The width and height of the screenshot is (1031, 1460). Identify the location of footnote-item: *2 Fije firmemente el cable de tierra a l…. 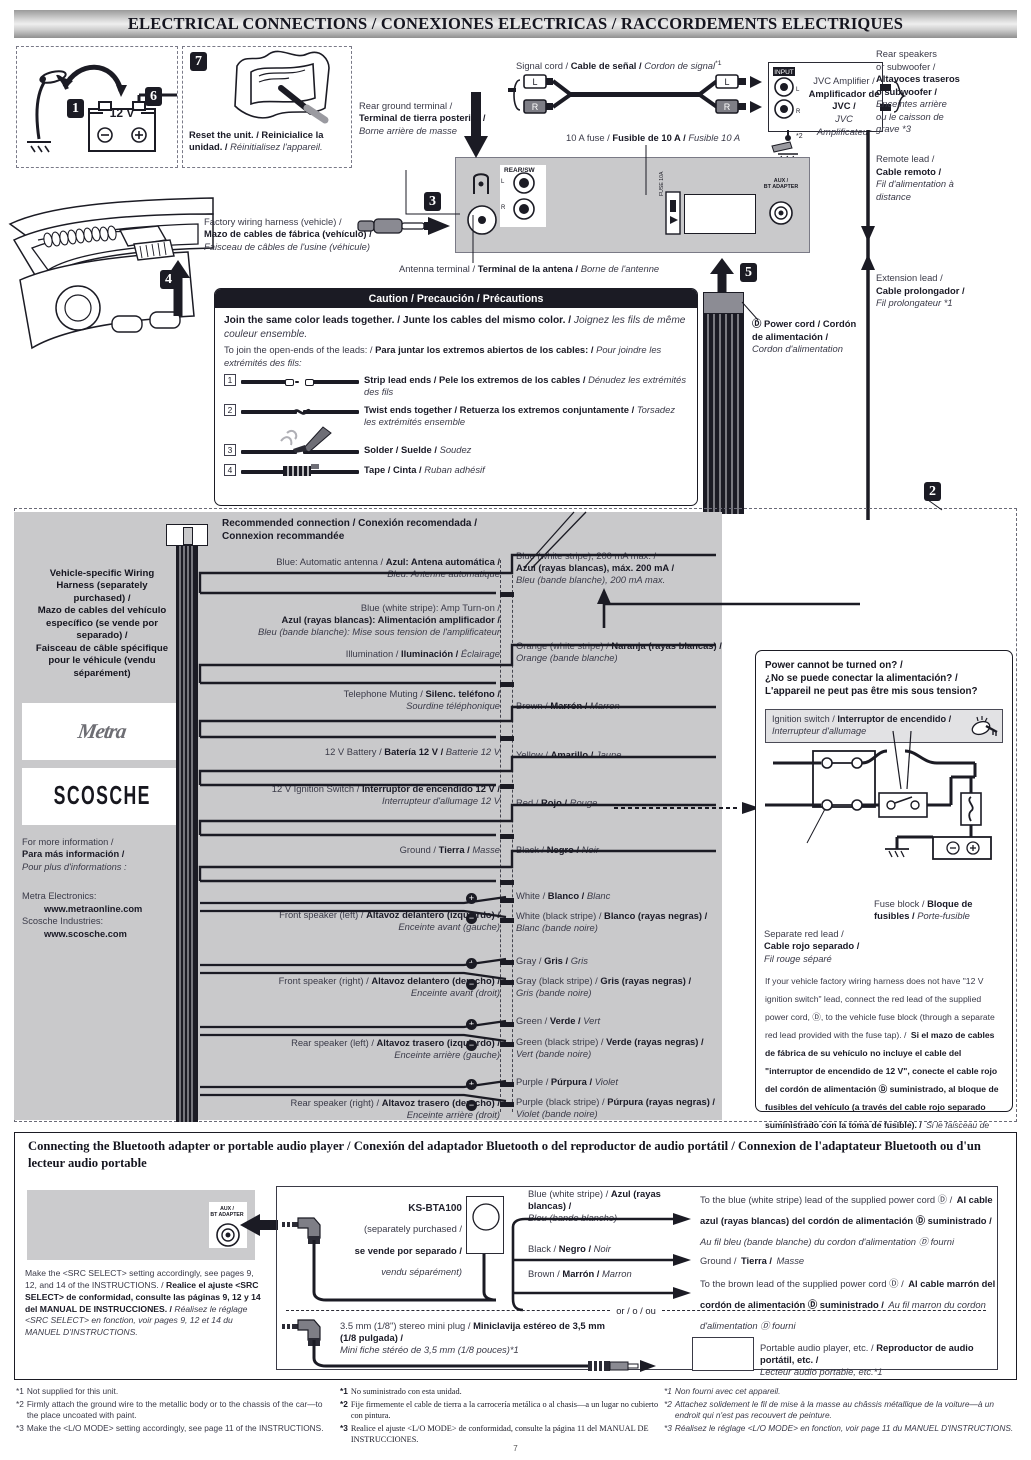
(500, 1410).